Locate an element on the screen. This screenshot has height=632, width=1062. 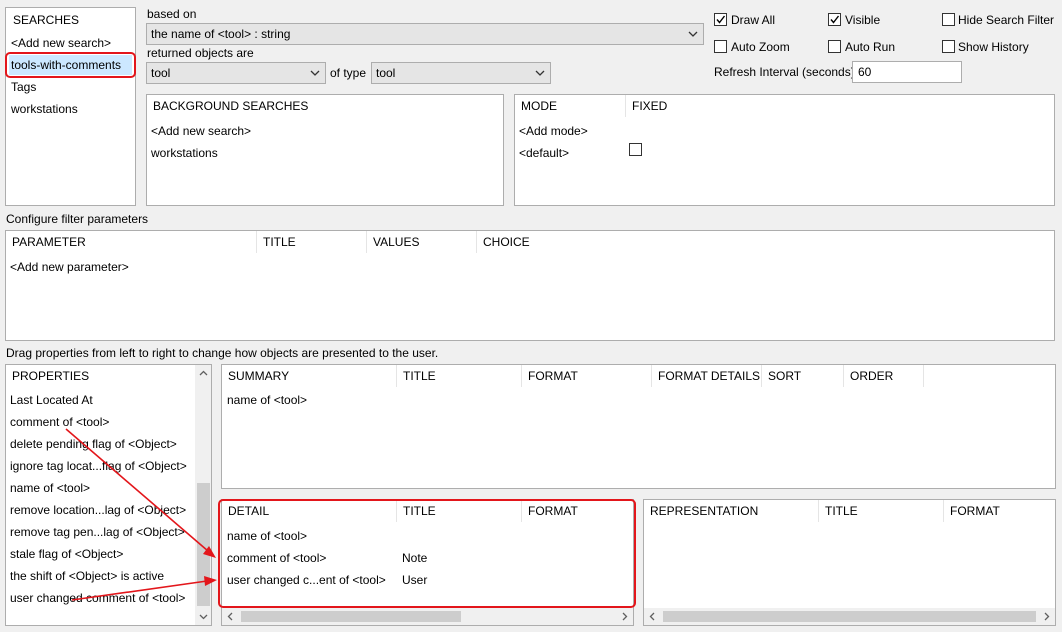
returned-value: tool is located at coordinates (161, 73).